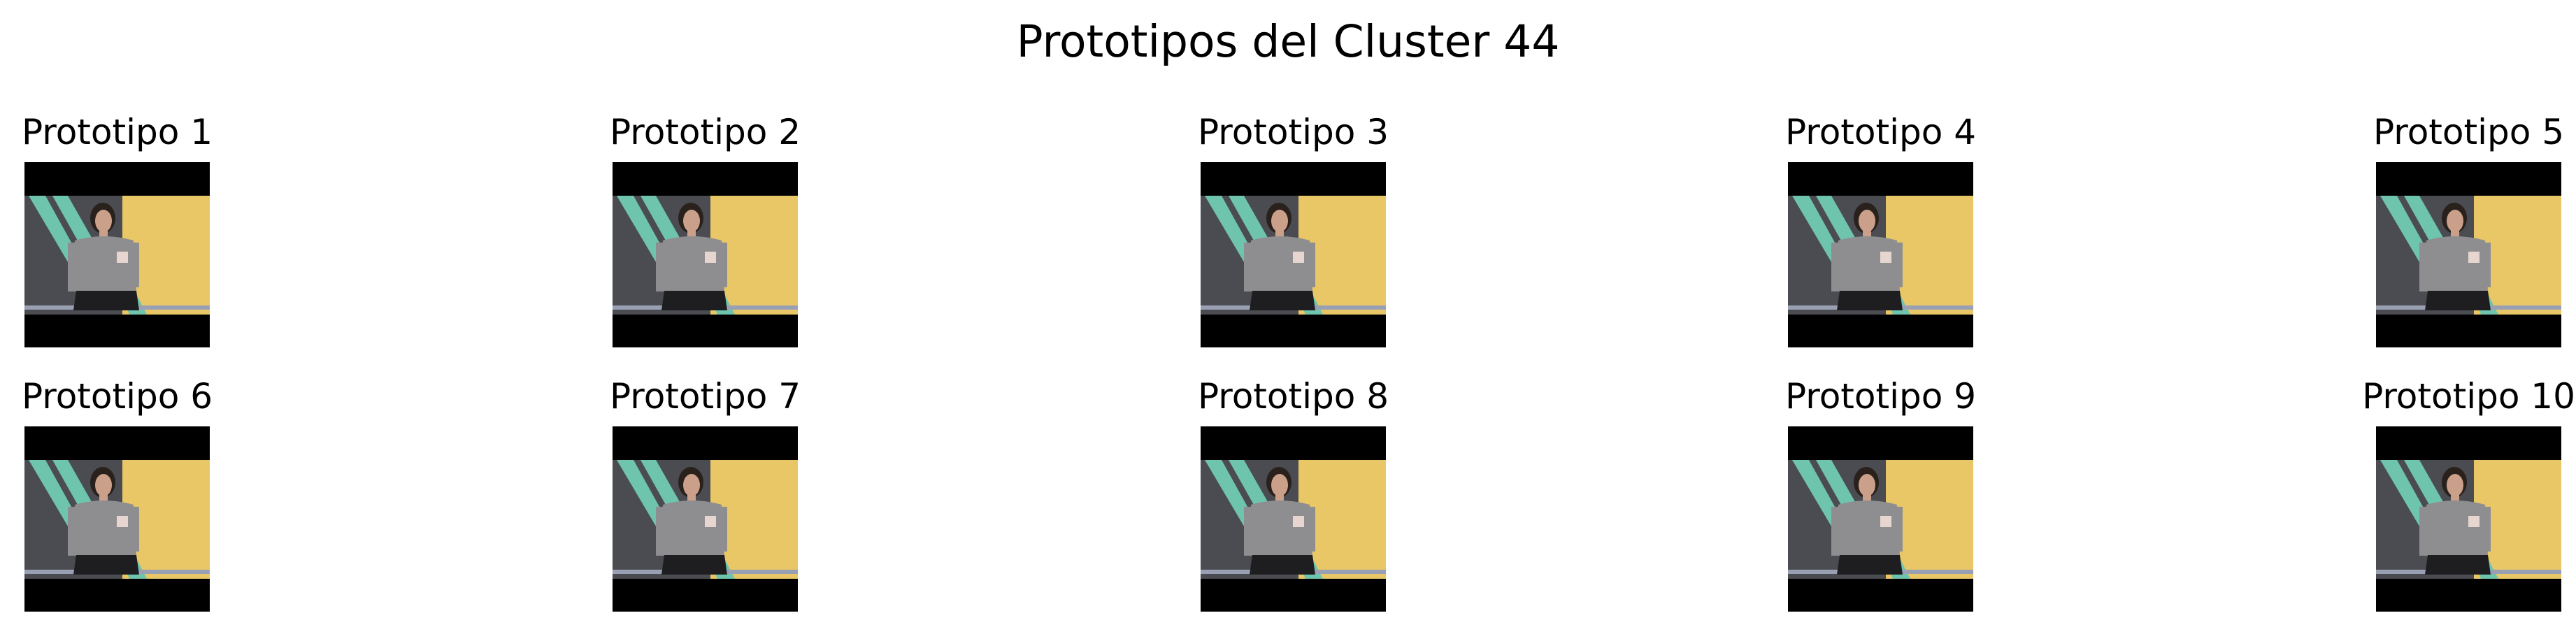  I want to click on prototype-label: Prototipo 3, so click(1293, 132).